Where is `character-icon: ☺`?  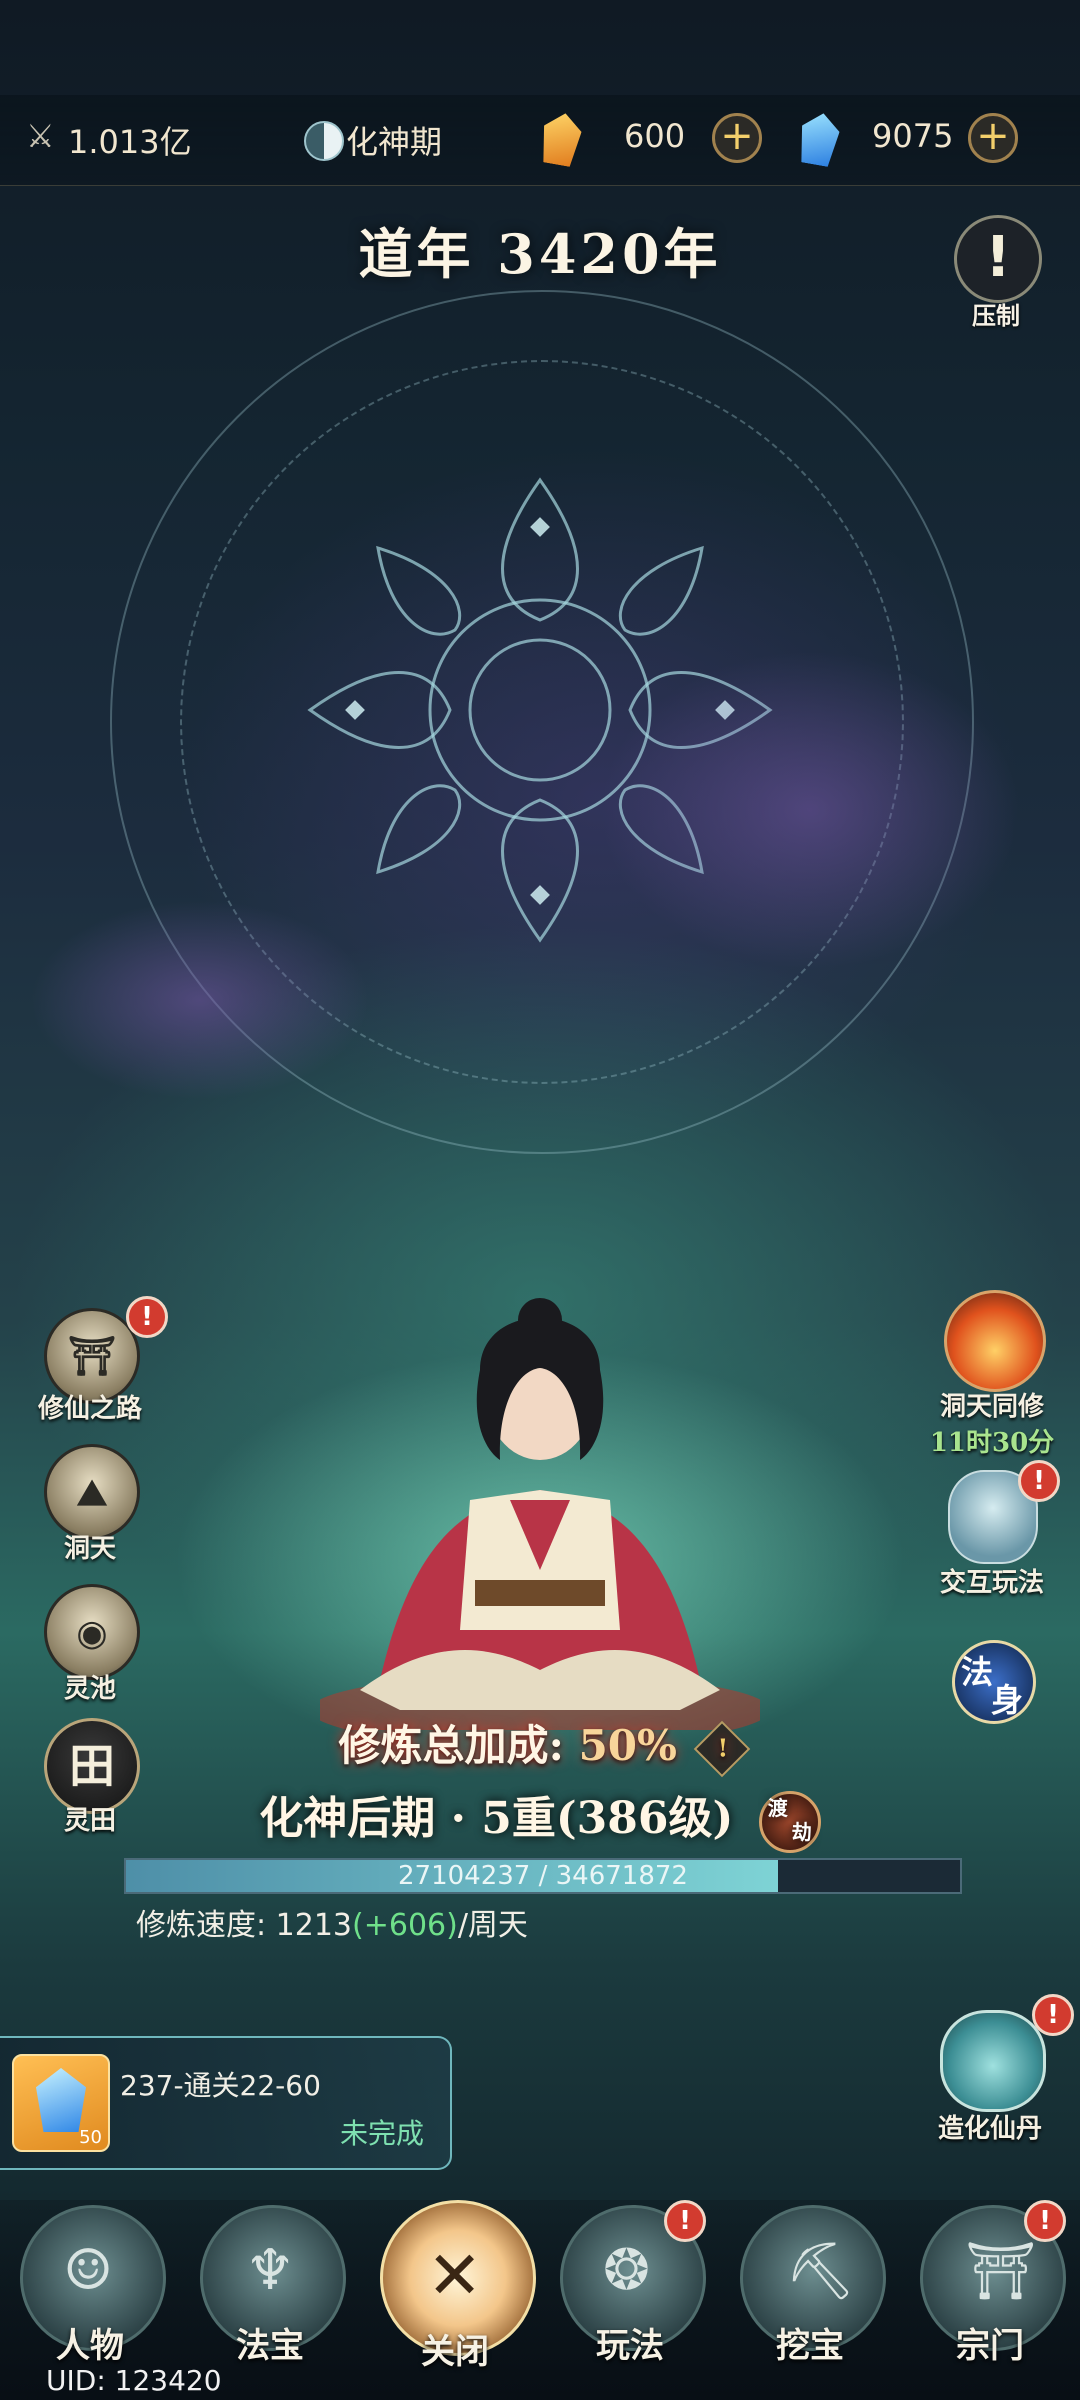
character-icon: ☺ is located at coordinates (88, 2270).